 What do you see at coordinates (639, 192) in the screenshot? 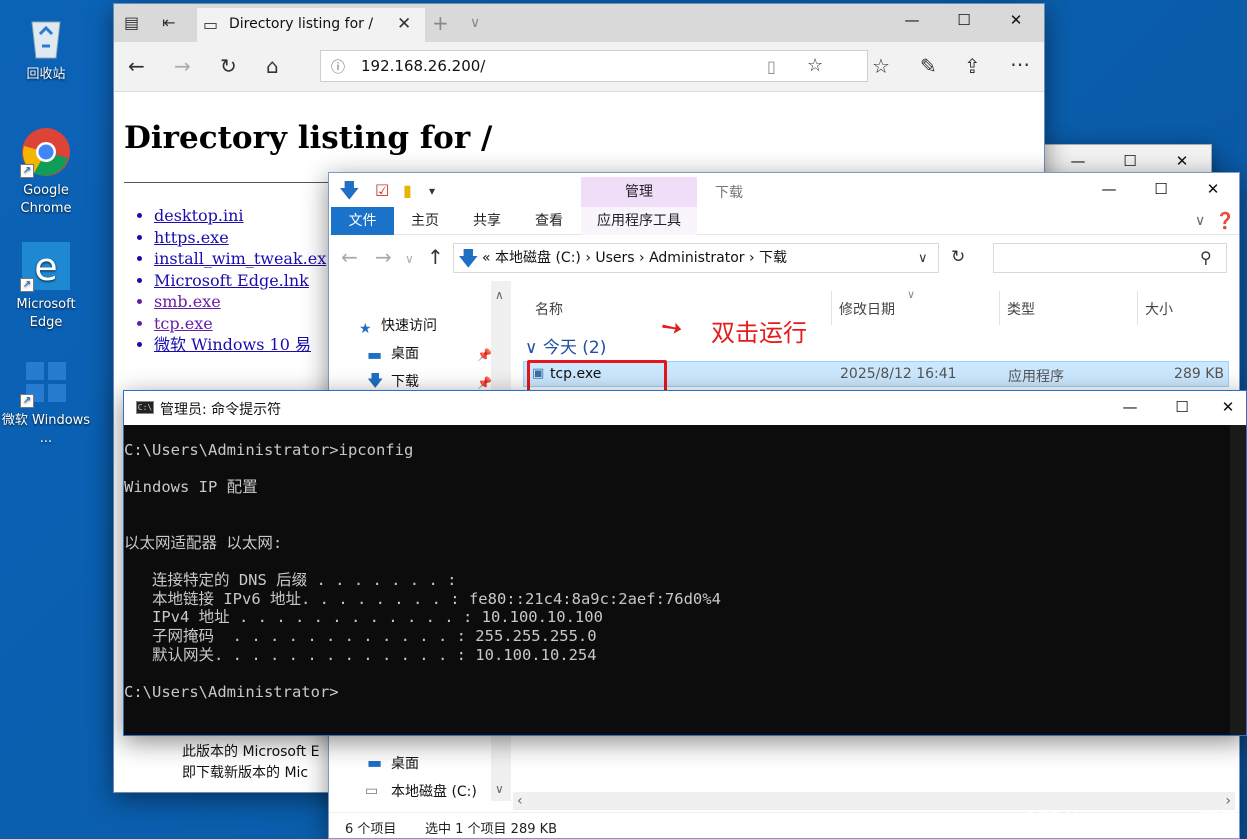
I see `tab-manage: 管理` at bounding box center [639, 192].